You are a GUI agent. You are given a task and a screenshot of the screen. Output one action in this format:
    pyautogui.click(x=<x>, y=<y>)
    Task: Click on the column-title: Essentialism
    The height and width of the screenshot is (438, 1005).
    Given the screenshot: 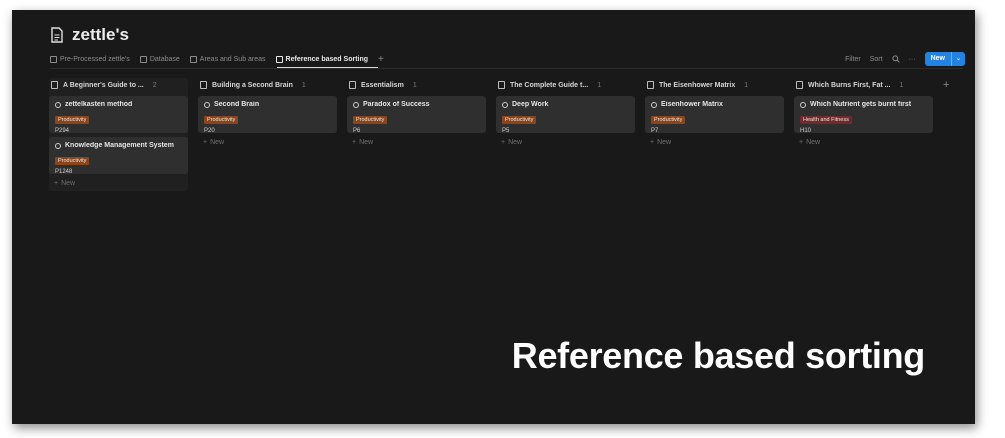 What is the action you would take?
    pyautogui.click(x=382, y=85)
    